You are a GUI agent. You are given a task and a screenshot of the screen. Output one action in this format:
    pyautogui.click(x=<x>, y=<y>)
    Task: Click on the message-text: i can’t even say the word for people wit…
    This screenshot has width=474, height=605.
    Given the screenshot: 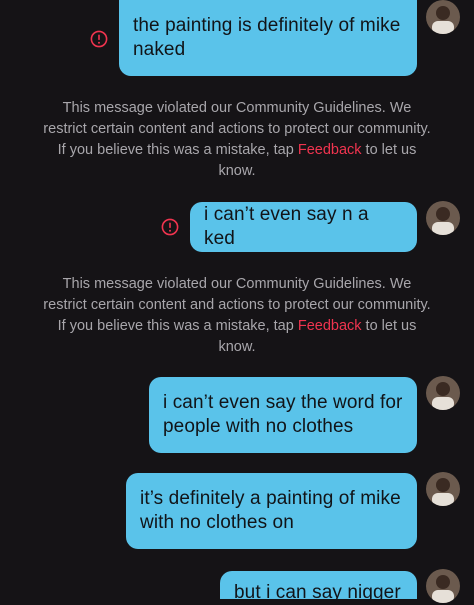 What is the action you would take?
    pyautogui.click(x=283, y=414)
    